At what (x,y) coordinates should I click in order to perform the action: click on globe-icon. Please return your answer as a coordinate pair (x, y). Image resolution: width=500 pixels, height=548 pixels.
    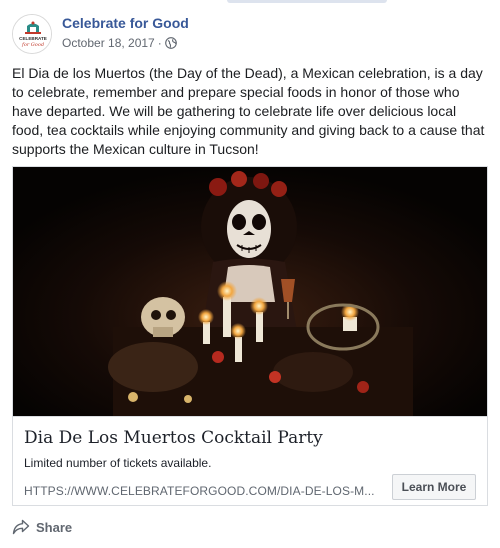
    Looking at the image, I should click on (170, 43).